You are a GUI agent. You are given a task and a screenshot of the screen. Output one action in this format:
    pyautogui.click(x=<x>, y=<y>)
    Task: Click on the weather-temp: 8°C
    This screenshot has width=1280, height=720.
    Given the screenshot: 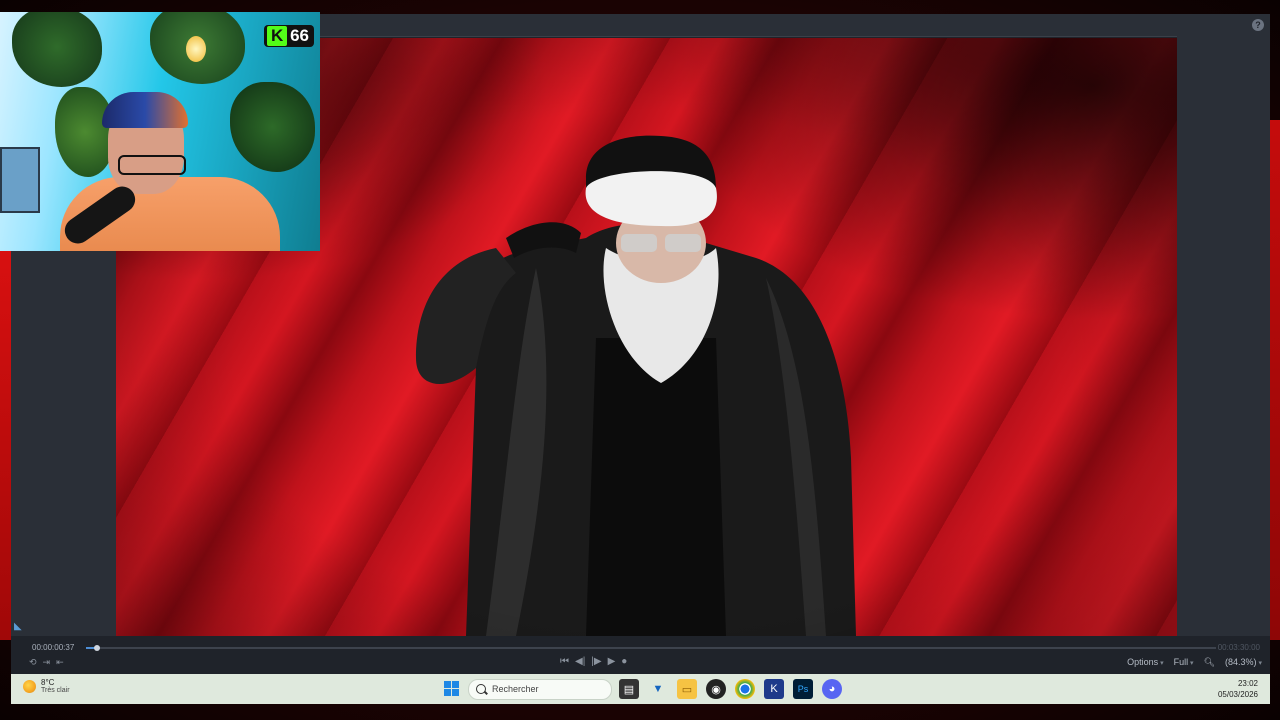 What is the action you would take?
    pyautogui.click(x=48, y=682)
    